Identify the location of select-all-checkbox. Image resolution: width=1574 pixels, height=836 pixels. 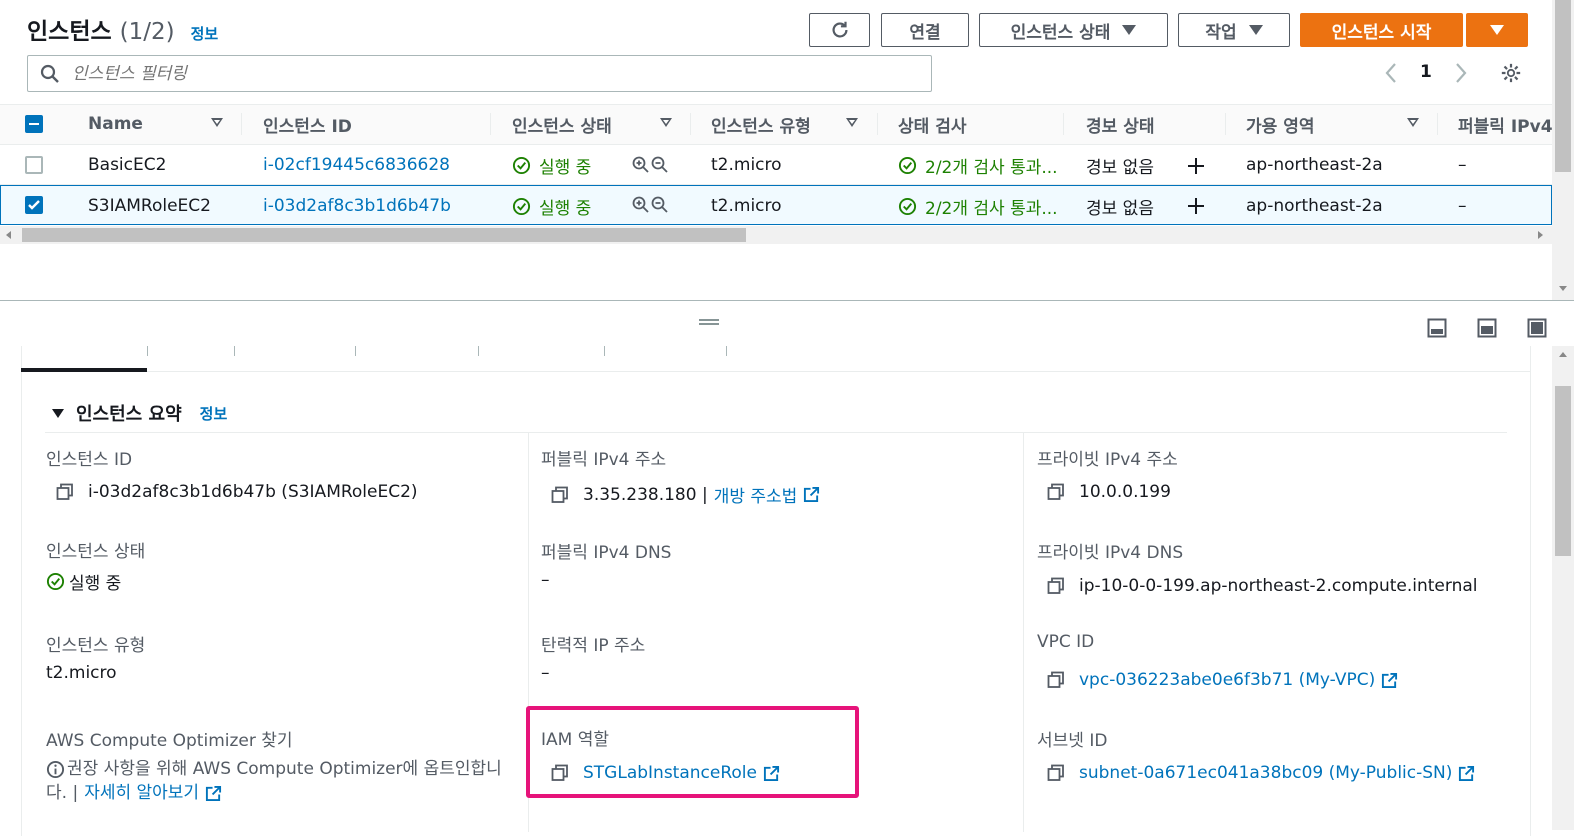
(34, 124).